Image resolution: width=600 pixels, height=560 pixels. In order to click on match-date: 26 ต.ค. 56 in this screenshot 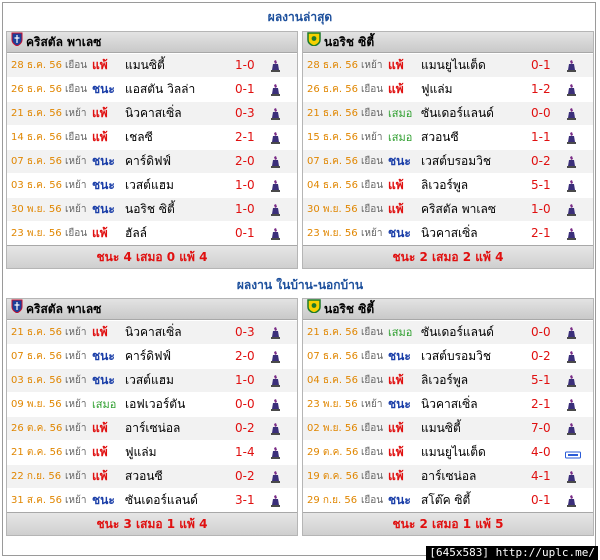, I will do `click(37, 428)`.